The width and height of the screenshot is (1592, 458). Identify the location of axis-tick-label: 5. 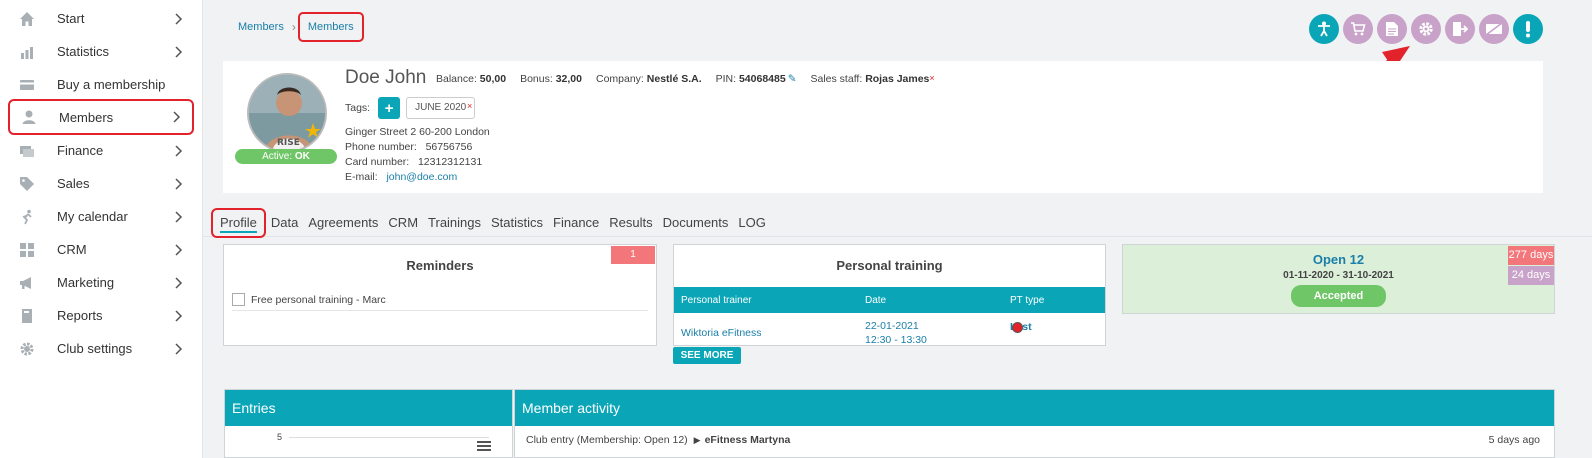
(280, 437).